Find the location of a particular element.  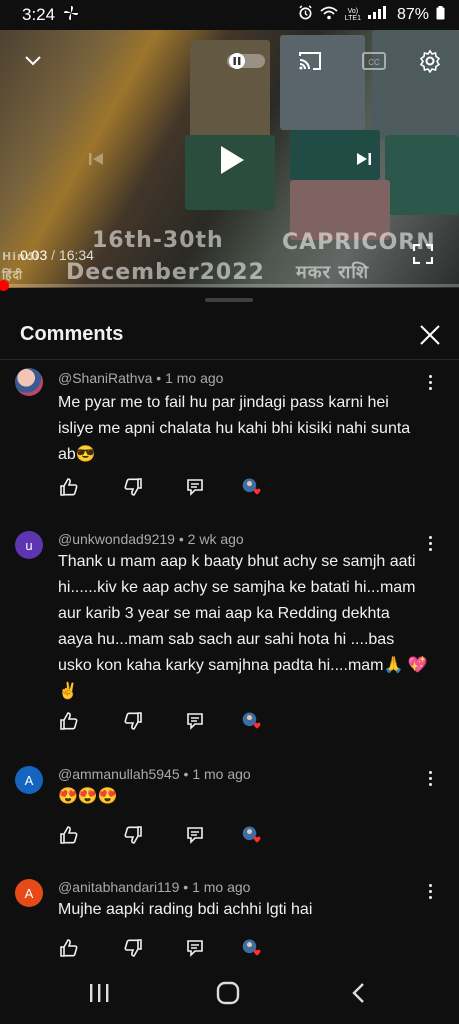

wifi-icon is located at coordinates (329, 15).